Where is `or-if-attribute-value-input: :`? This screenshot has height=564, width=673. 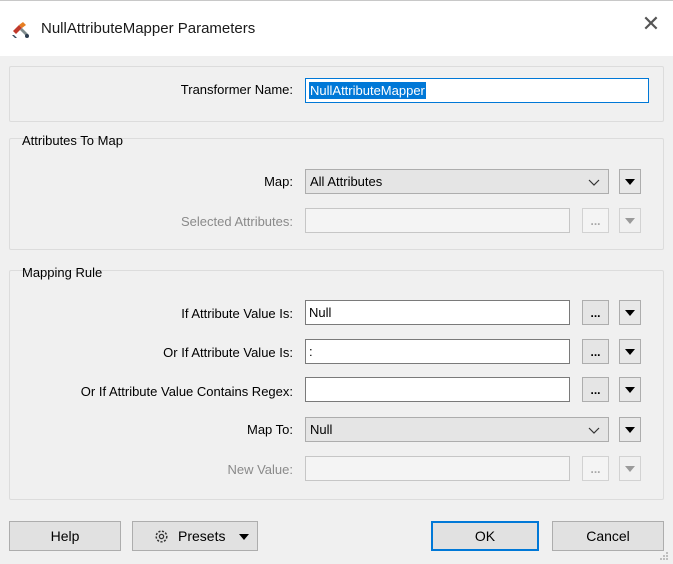 or-if-attribute-value-input: : is located at coordinates (437, 351).